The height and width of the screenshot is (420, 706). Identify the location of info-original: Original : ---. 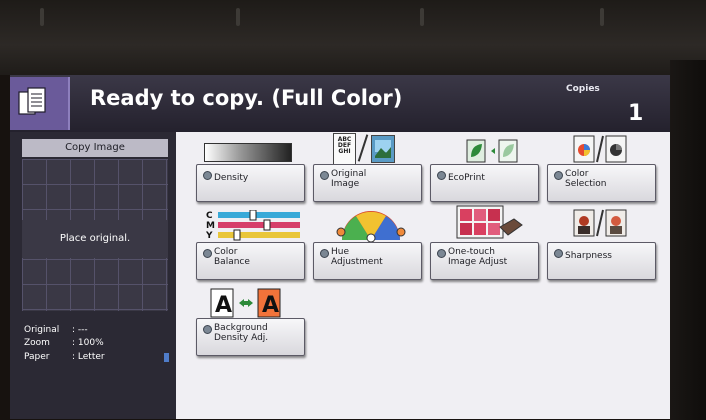
(56, 330).